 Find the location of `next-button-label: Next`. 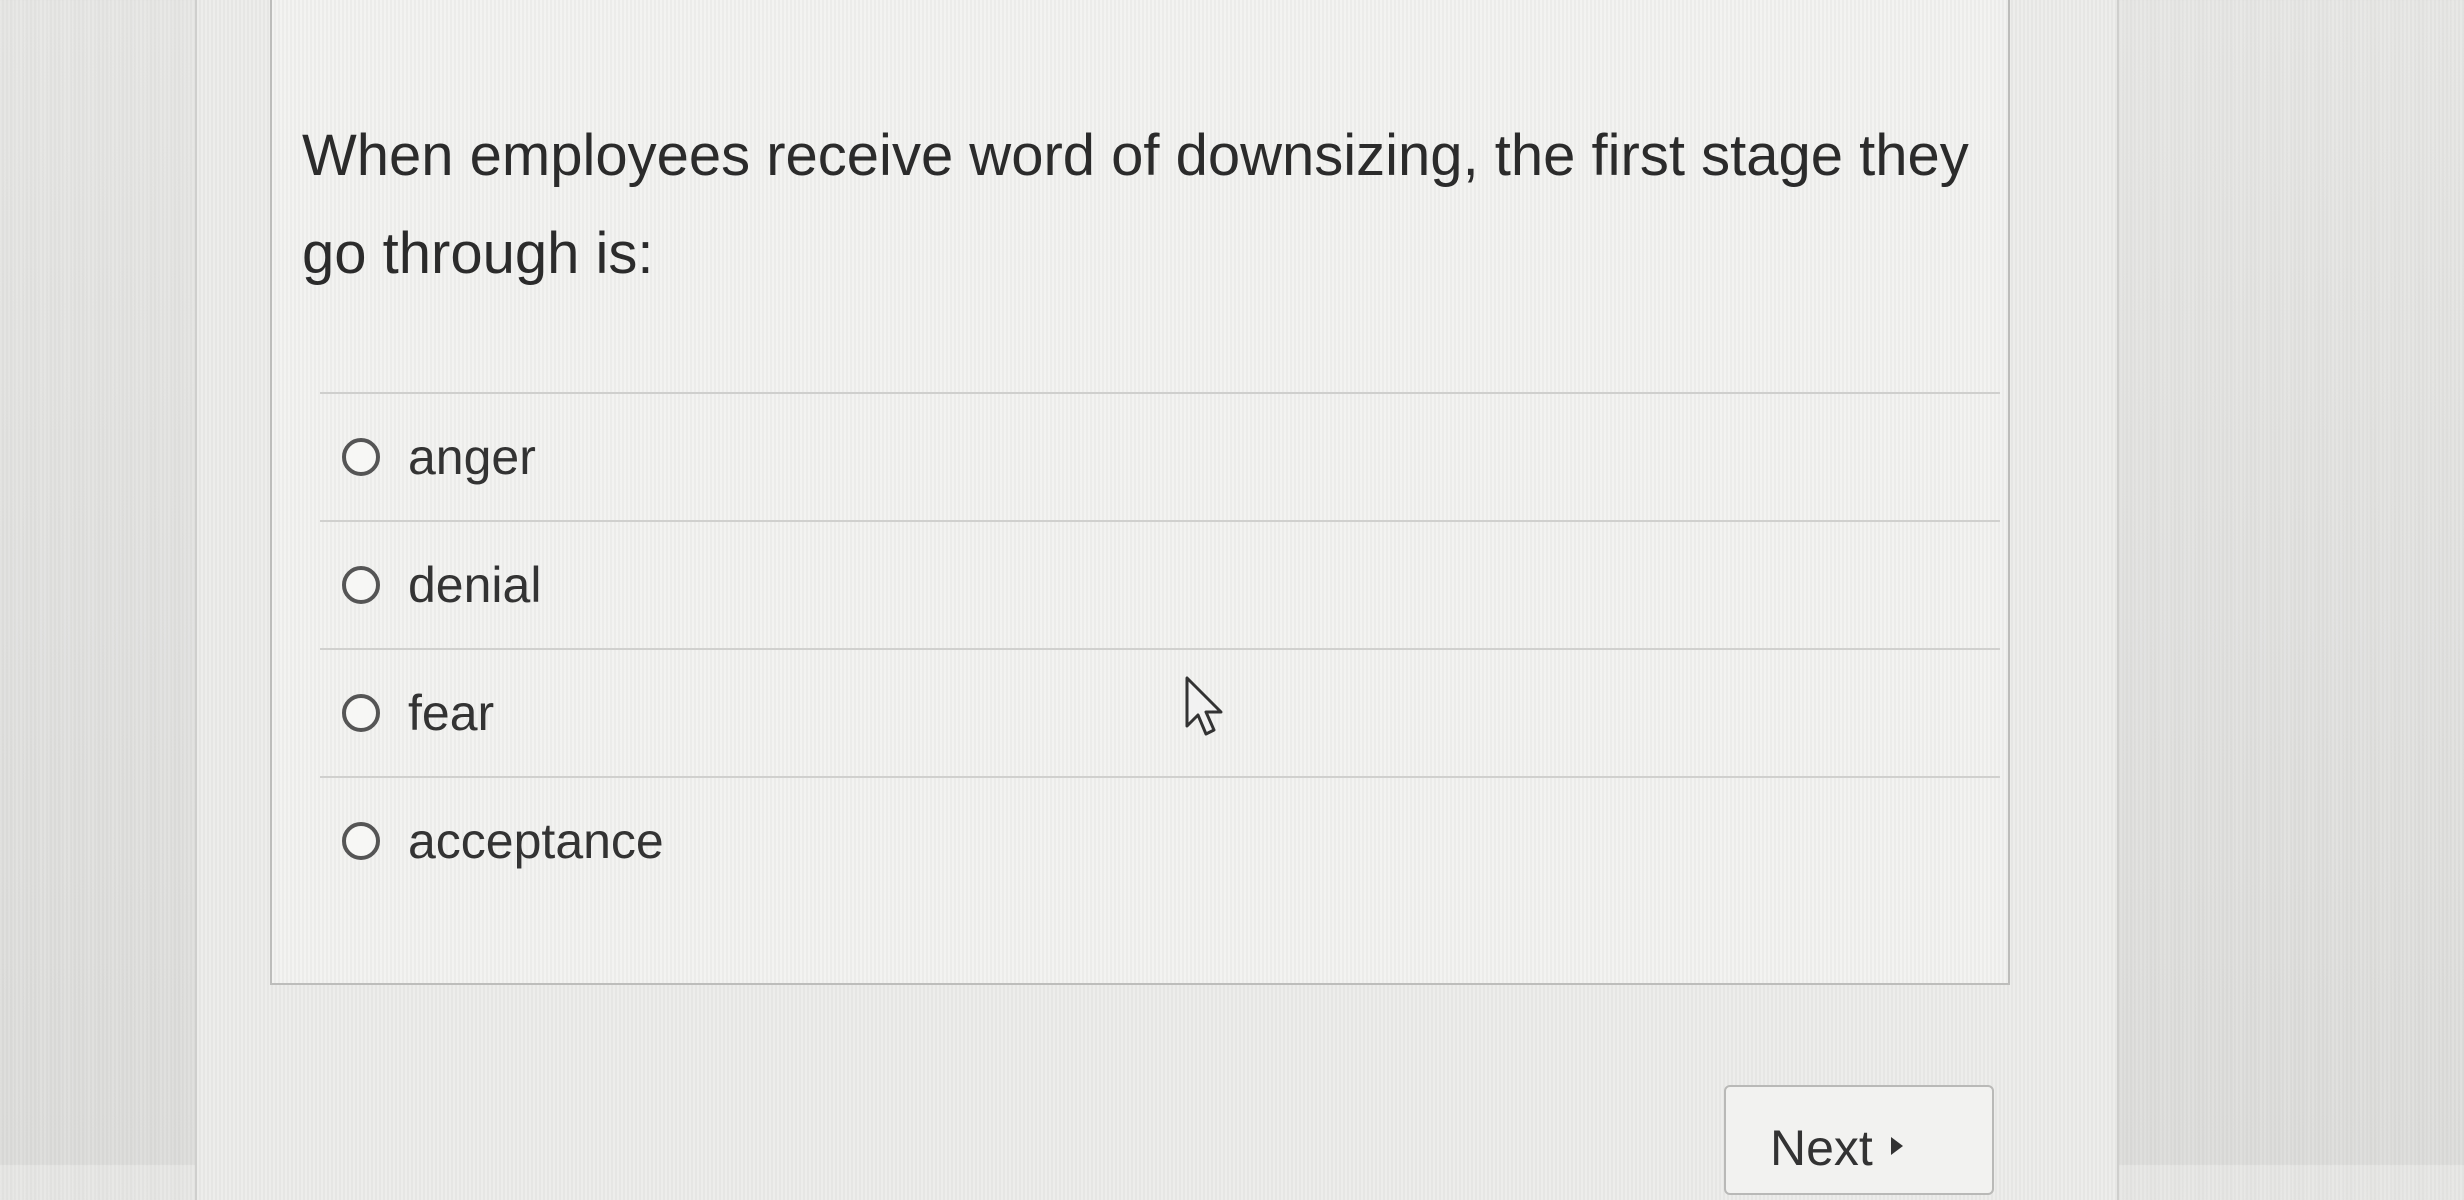

next-button-label: Next is located at coordinates (1821, 1148).